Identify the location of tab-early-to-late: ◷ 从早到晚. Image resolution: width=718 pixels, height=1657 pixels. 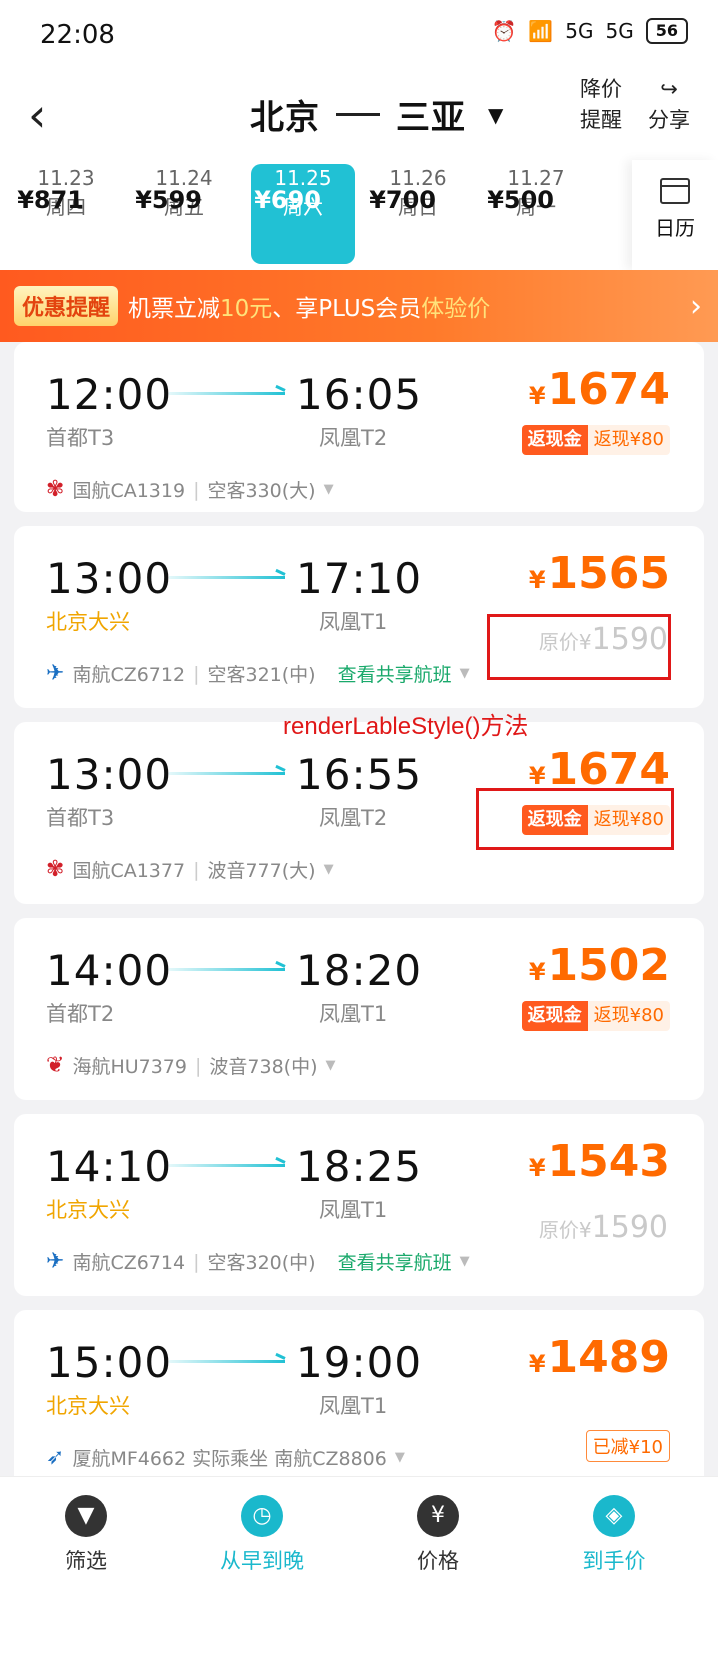
(262, 1535).